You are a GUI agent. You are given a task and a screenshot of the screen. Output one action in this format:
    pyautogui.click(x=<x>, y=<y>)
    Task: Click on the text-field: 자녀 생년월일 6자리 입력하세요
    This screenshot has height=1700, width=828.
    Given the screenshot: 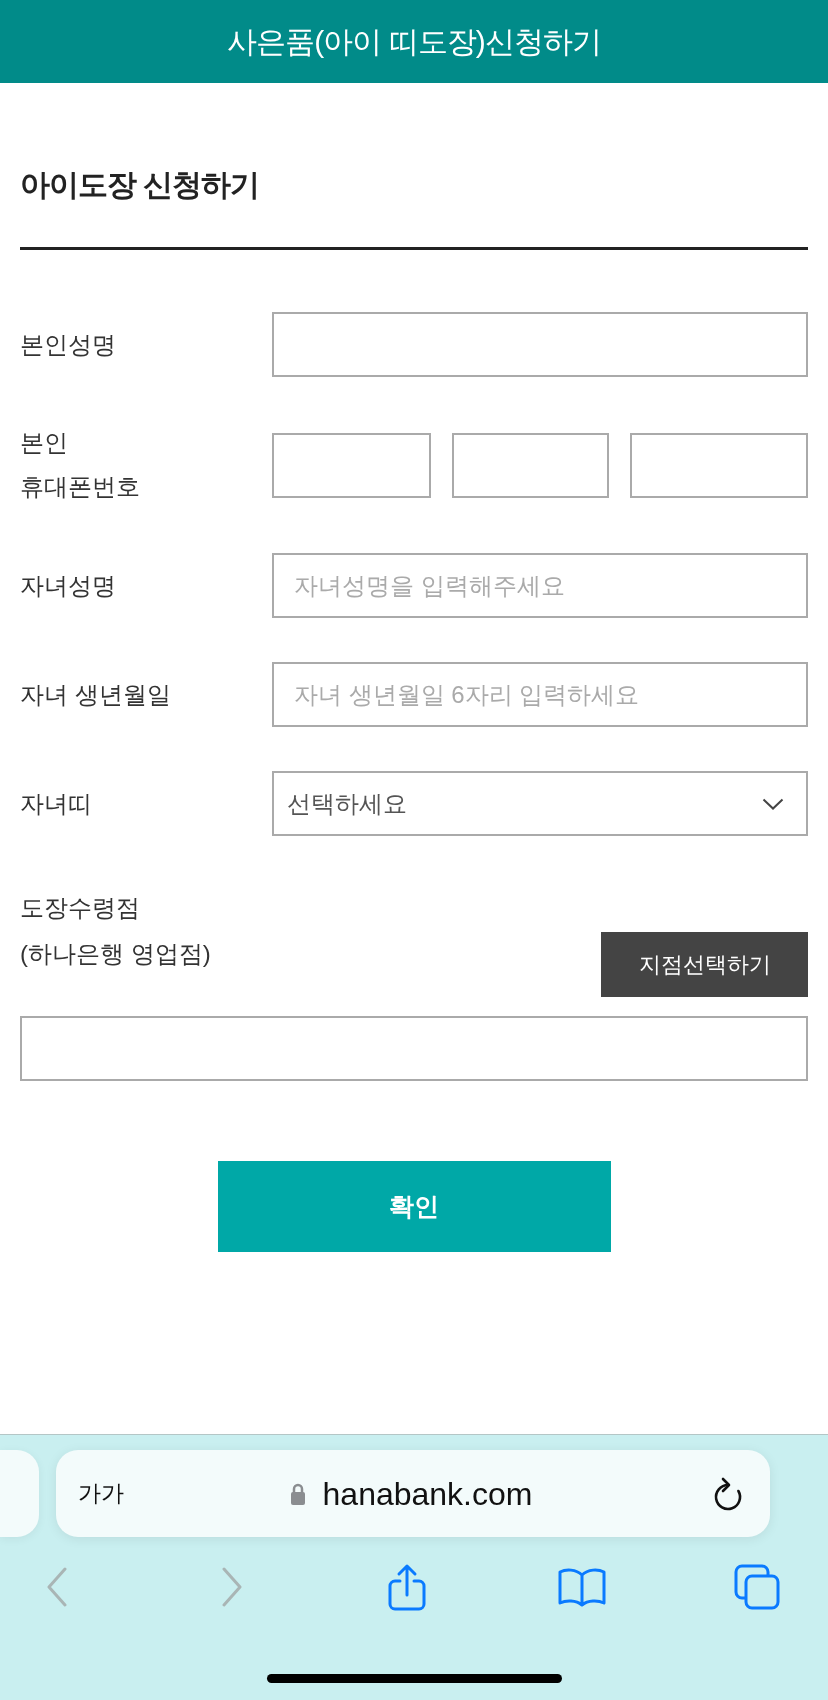 What is the action you would take?
    pyautogui.click(x=540, y=694)
    